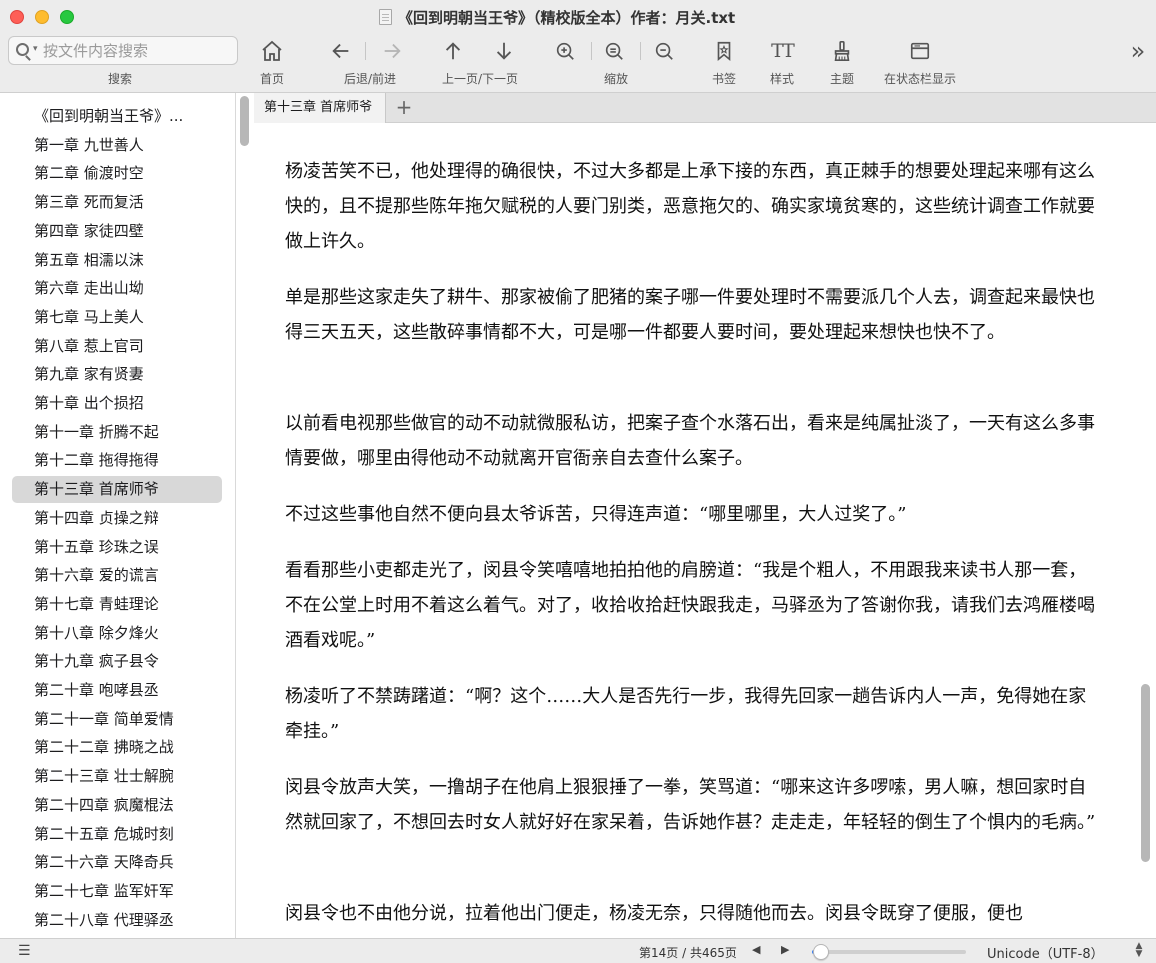  Describe the element at coordinates (271, 79) in the screenshot. I see `home-label: 首页` at that location.